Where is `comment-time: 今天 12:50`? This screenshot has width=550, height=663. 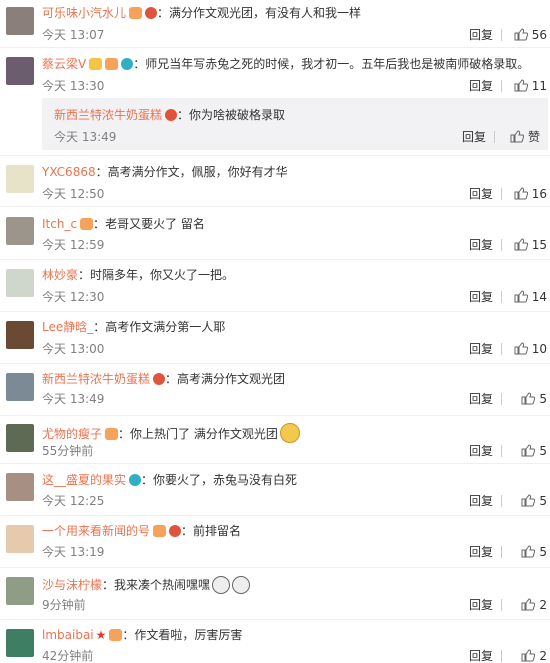
comment-time: 今天 12:50 is located at coordinates (73, 194).